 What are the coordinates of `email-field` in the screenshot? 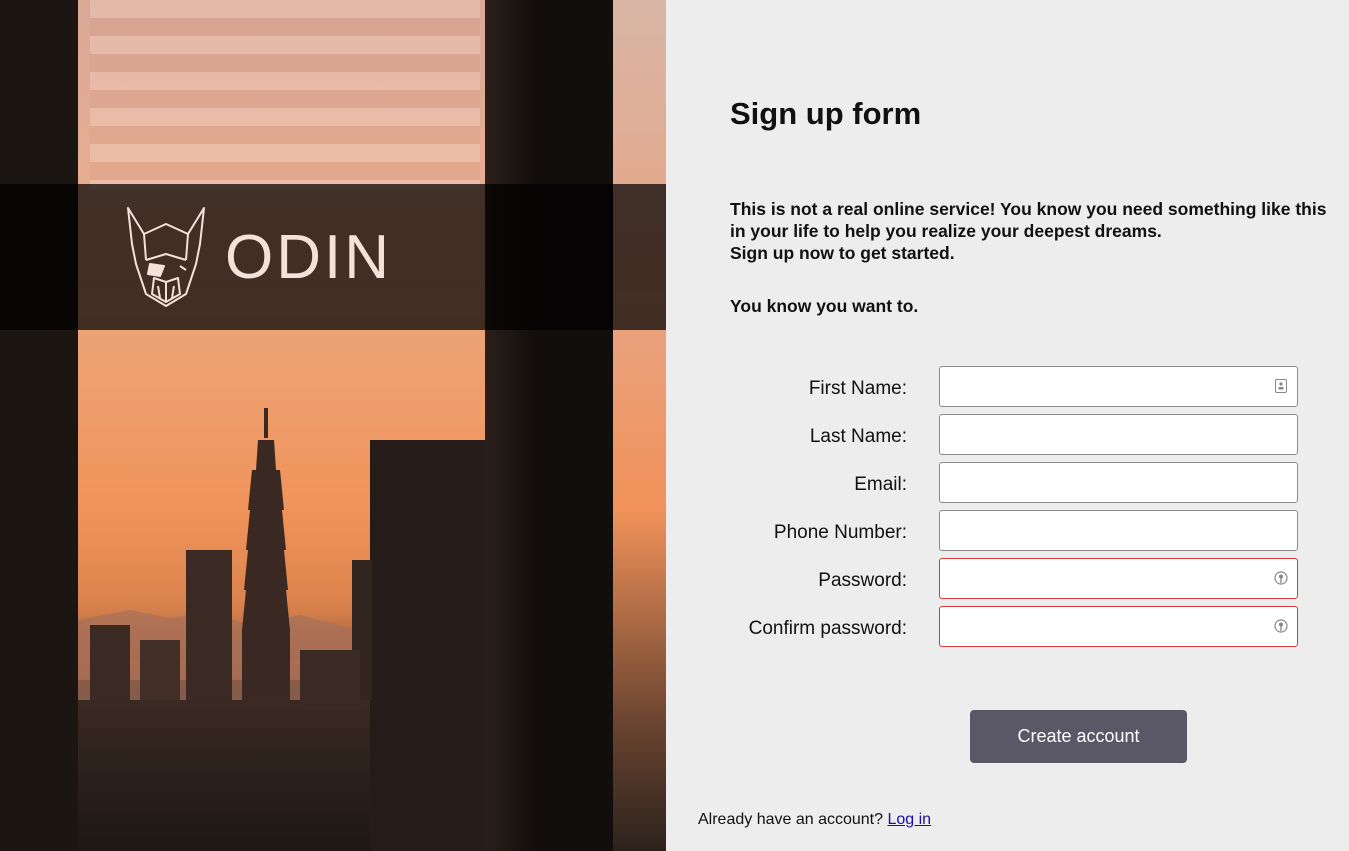 It's located at (1118, 482).